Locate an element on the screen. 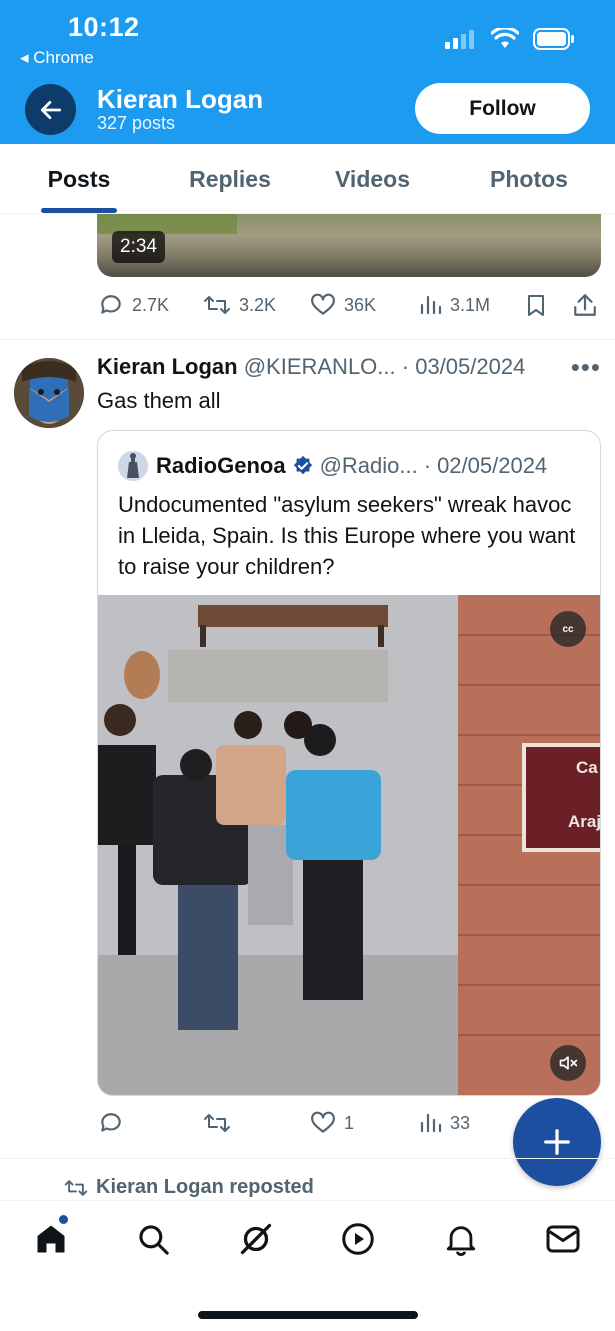 The width and height of the screenshot is (615, 1331). back-button is located at coordinates (50, 109).